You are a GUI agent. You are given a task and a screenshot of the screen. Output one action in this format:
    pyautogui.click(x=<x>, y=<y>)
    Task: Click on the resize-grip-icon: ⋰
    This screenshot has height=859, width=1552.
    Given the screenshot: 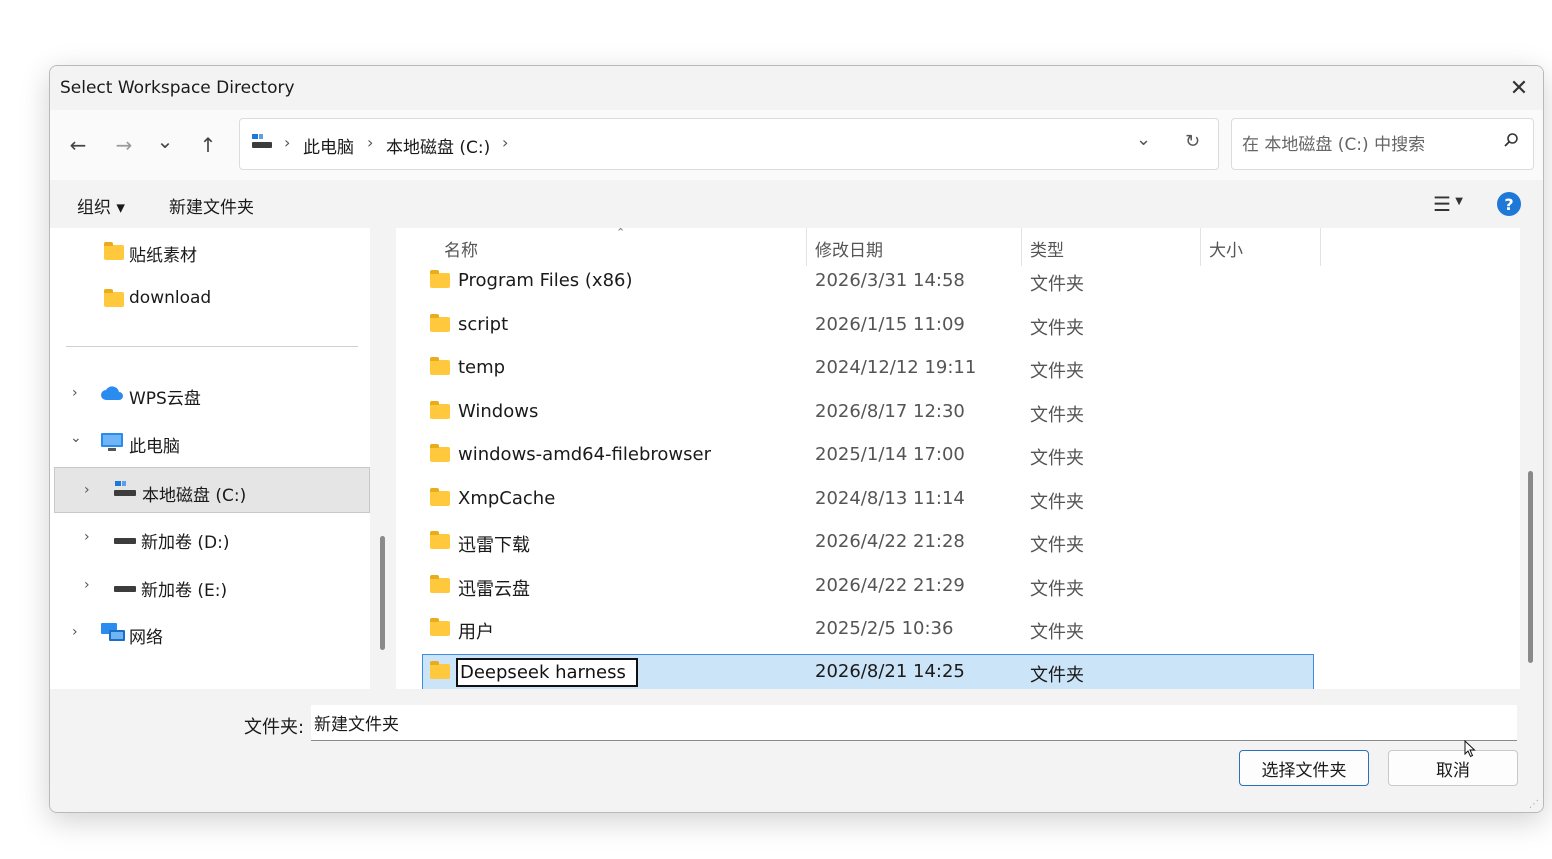 What is the action you would take?
    pyautogui.click(x=1534, y=804)
    